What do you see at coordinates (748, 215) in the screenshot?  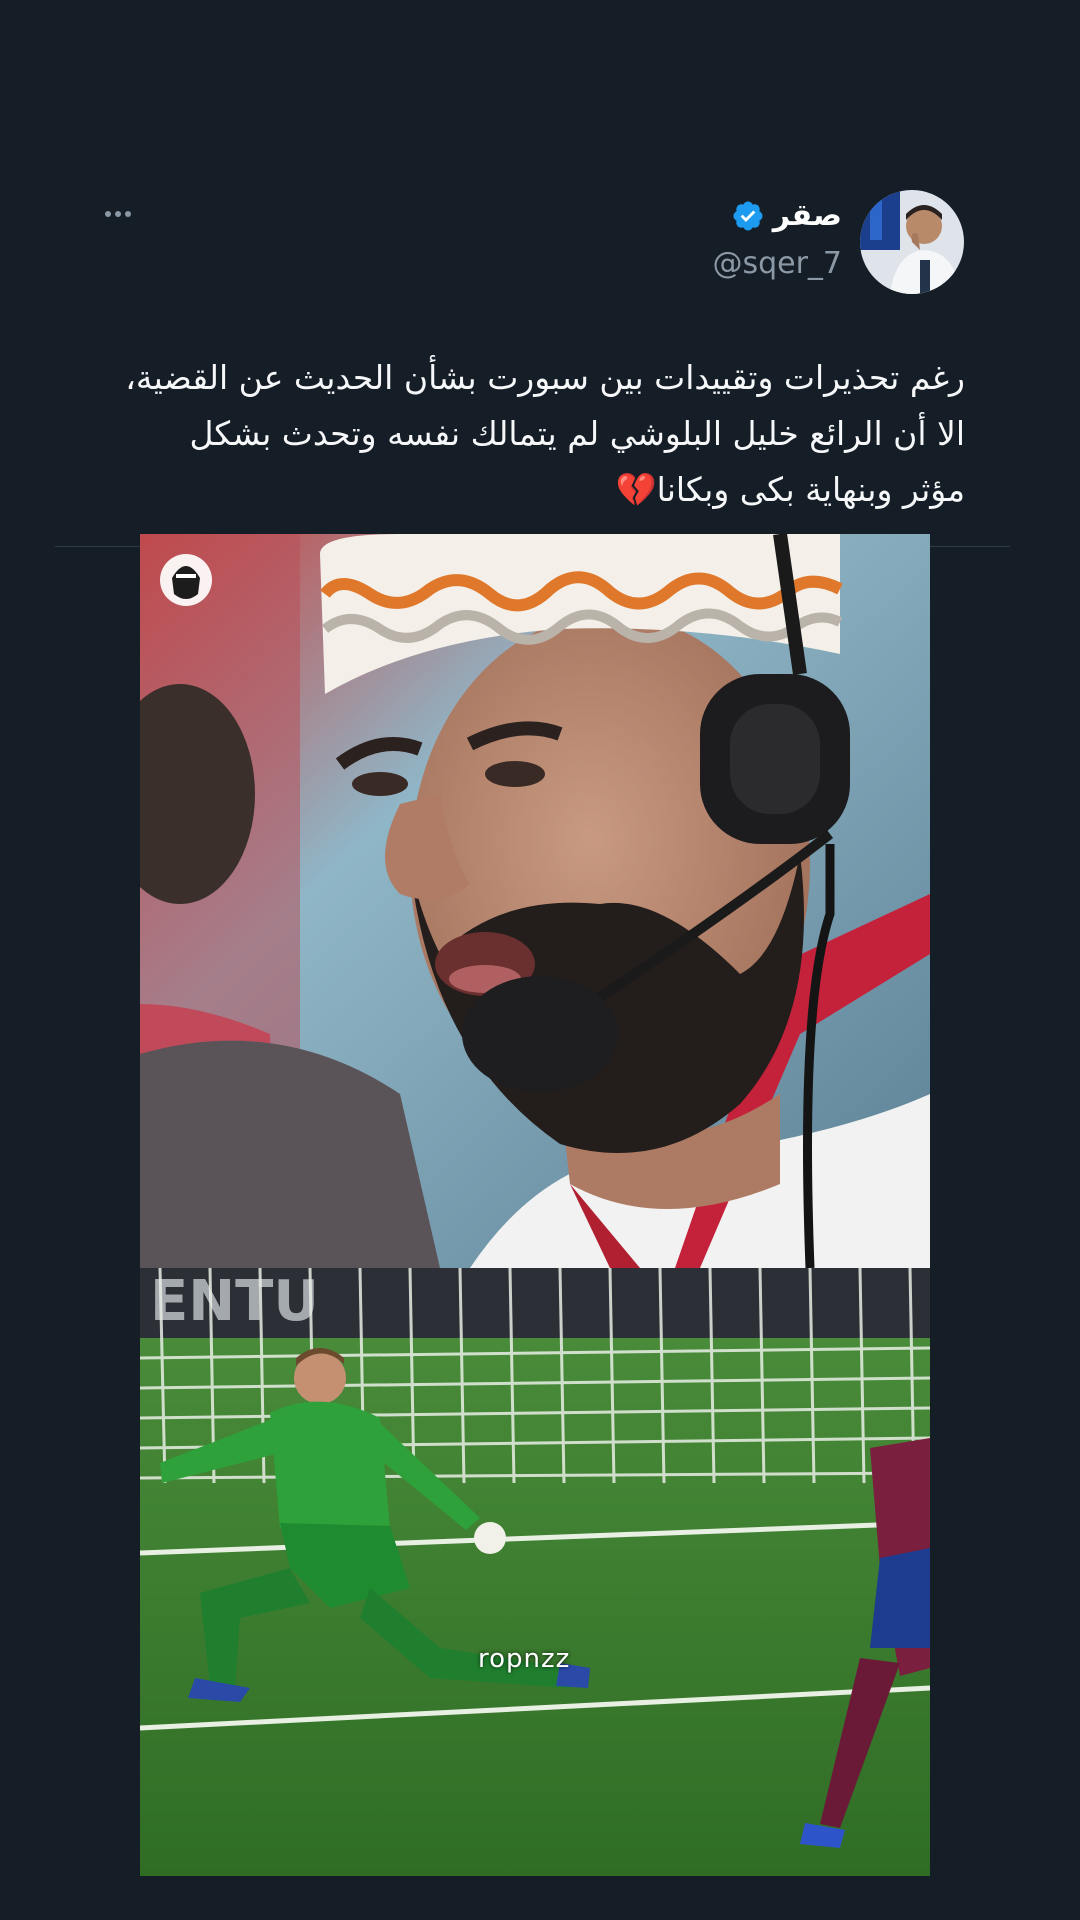 I see `verified-badge-icon` at bounding box center [748, 215].